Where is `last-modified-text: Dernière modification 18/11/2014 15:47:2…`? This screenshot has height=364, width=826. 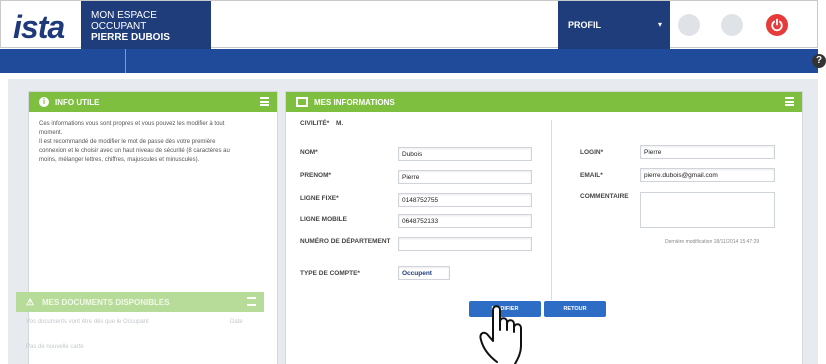
last-modified-text: Dernière modification 18/11/2014 15:47:2… is located at coordinates (712, 242).